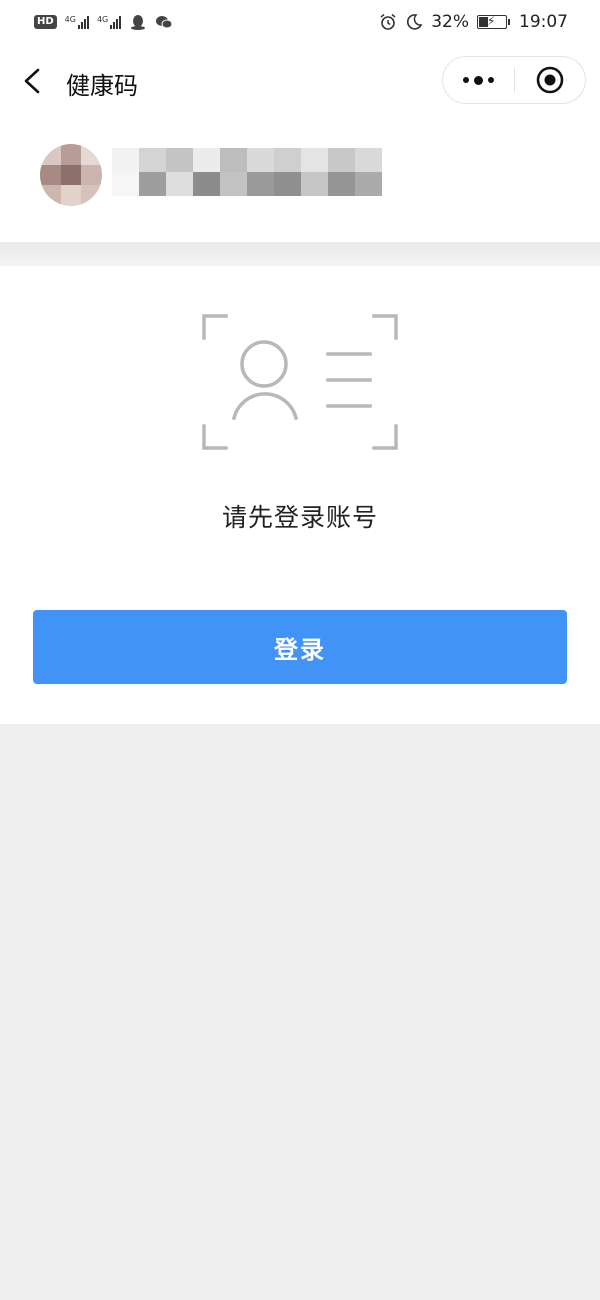  Describe the element at coordinates (415, 22) in the screenshot. I see `moon-icon` at that location.